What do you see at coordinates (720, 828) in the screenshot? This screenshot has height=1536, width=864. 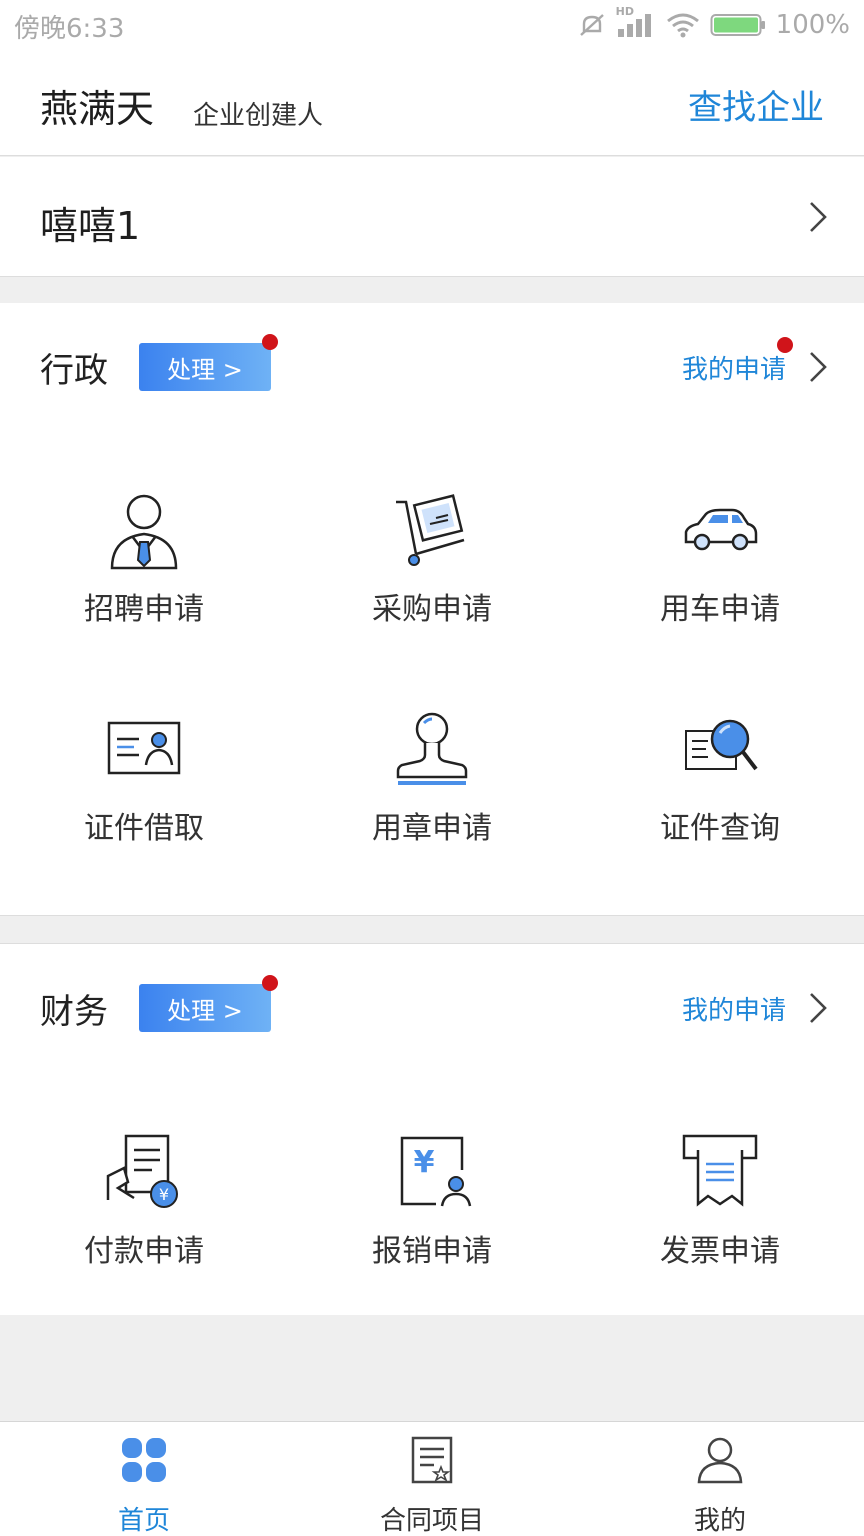 I see `grid-item-label: 证件查询` at bounding box center [720, 828].